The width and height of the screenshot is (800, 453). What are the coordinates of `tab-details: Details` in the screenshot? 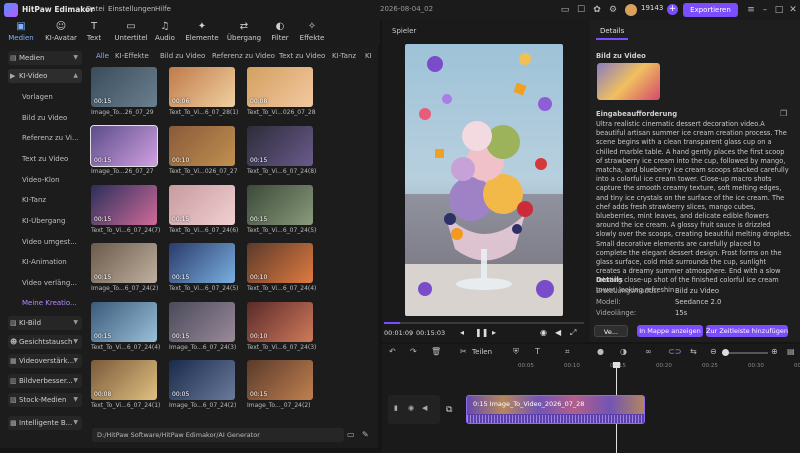 It's located at (612, 32).